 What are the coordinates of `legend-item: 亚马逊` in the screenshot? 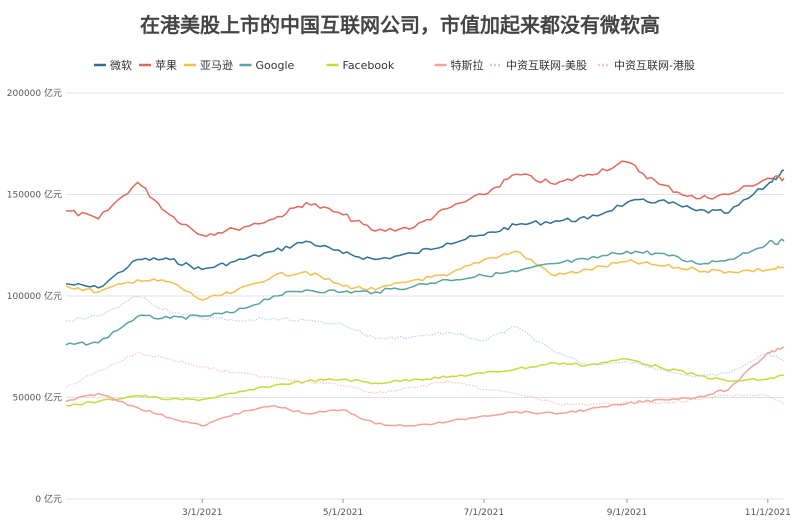 It's located at (208, 65).